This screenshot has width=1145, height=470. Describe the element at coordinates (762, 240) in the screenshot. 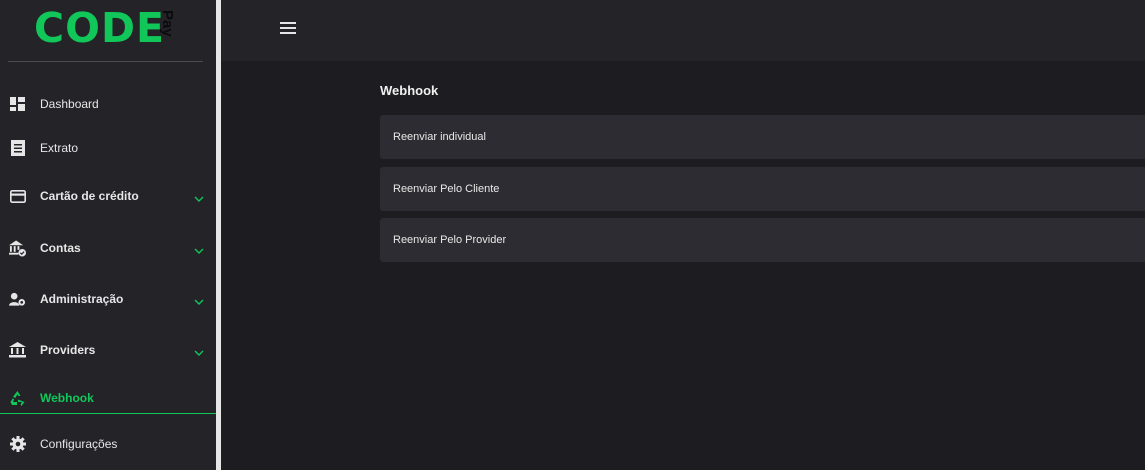

I see `card-reenviar-pelo-provider: Reenviar Pelo Provider` at that location.